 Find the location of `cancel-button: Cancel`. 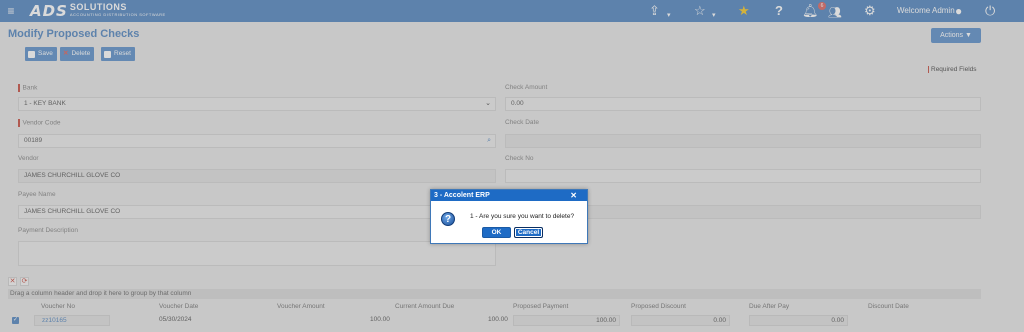

cancel-button: Cancel is located at coordinates (528, 232).